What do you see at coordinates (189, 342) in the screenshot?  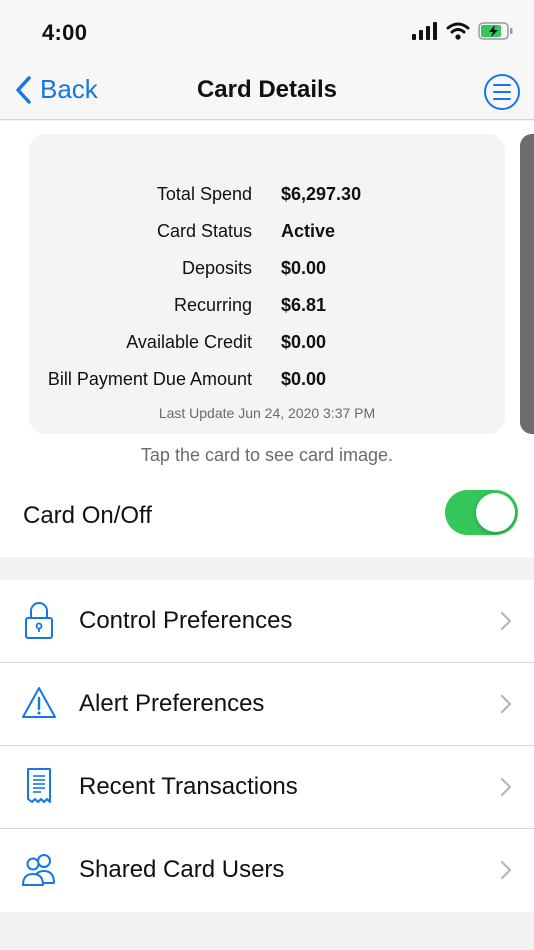 I see `card-row-label: Available Credit` at bounding box center [189, 342].